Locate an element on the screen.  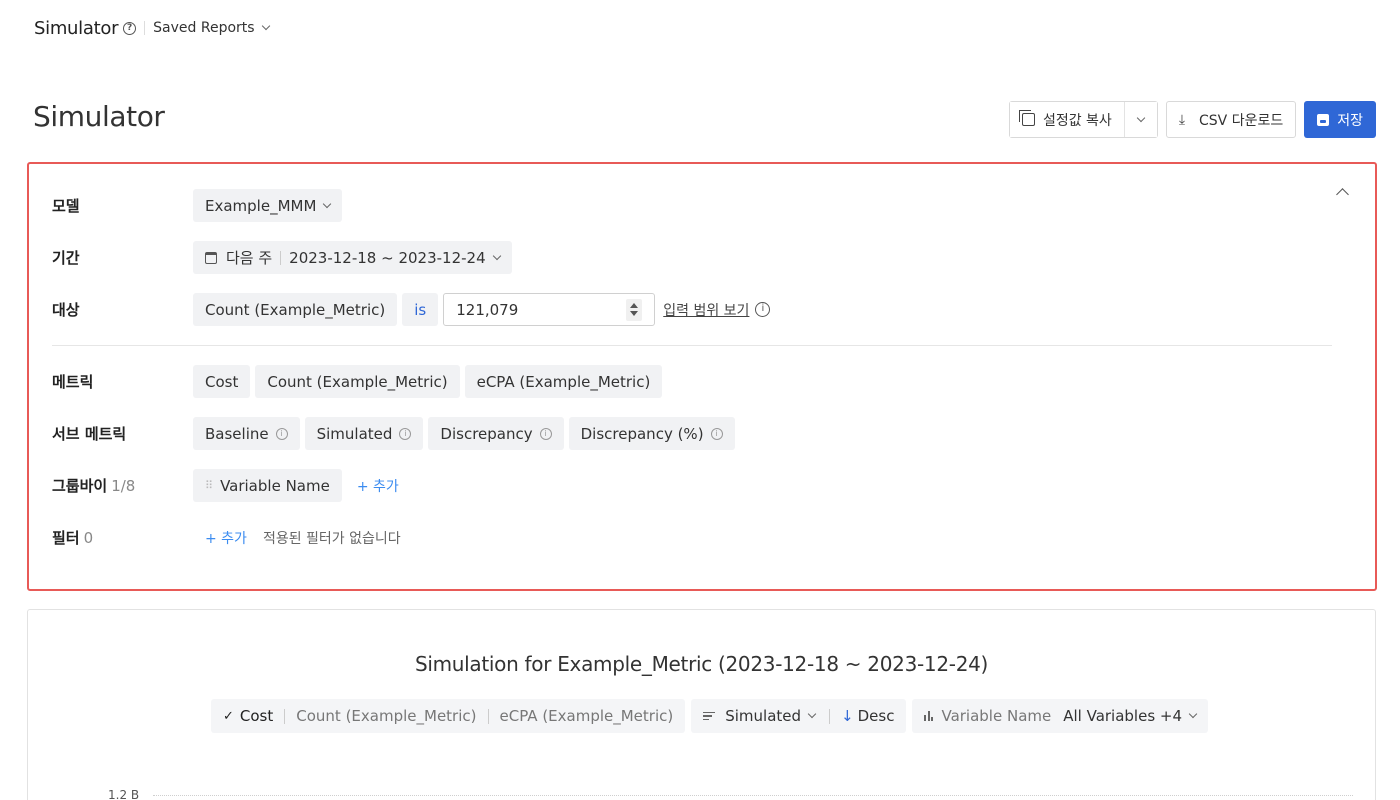
filter-count: 0 is located at coordinates (88, 538).